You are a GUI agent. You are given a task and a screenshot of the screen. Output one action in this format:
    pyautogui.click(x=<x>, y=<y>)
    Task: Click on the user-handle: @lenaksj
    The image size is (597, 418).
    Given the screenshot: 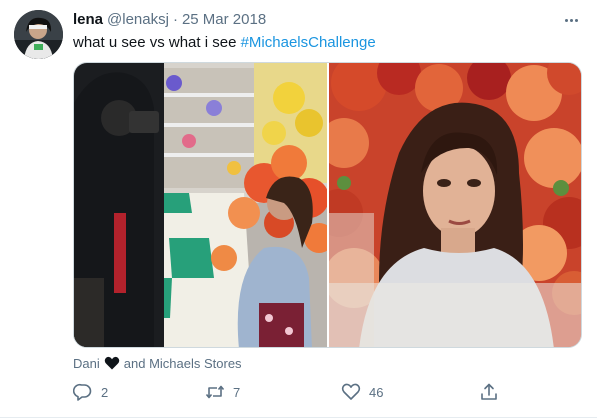 What is the action you would take?
    pyautogui.click(x=138, y=19)
    